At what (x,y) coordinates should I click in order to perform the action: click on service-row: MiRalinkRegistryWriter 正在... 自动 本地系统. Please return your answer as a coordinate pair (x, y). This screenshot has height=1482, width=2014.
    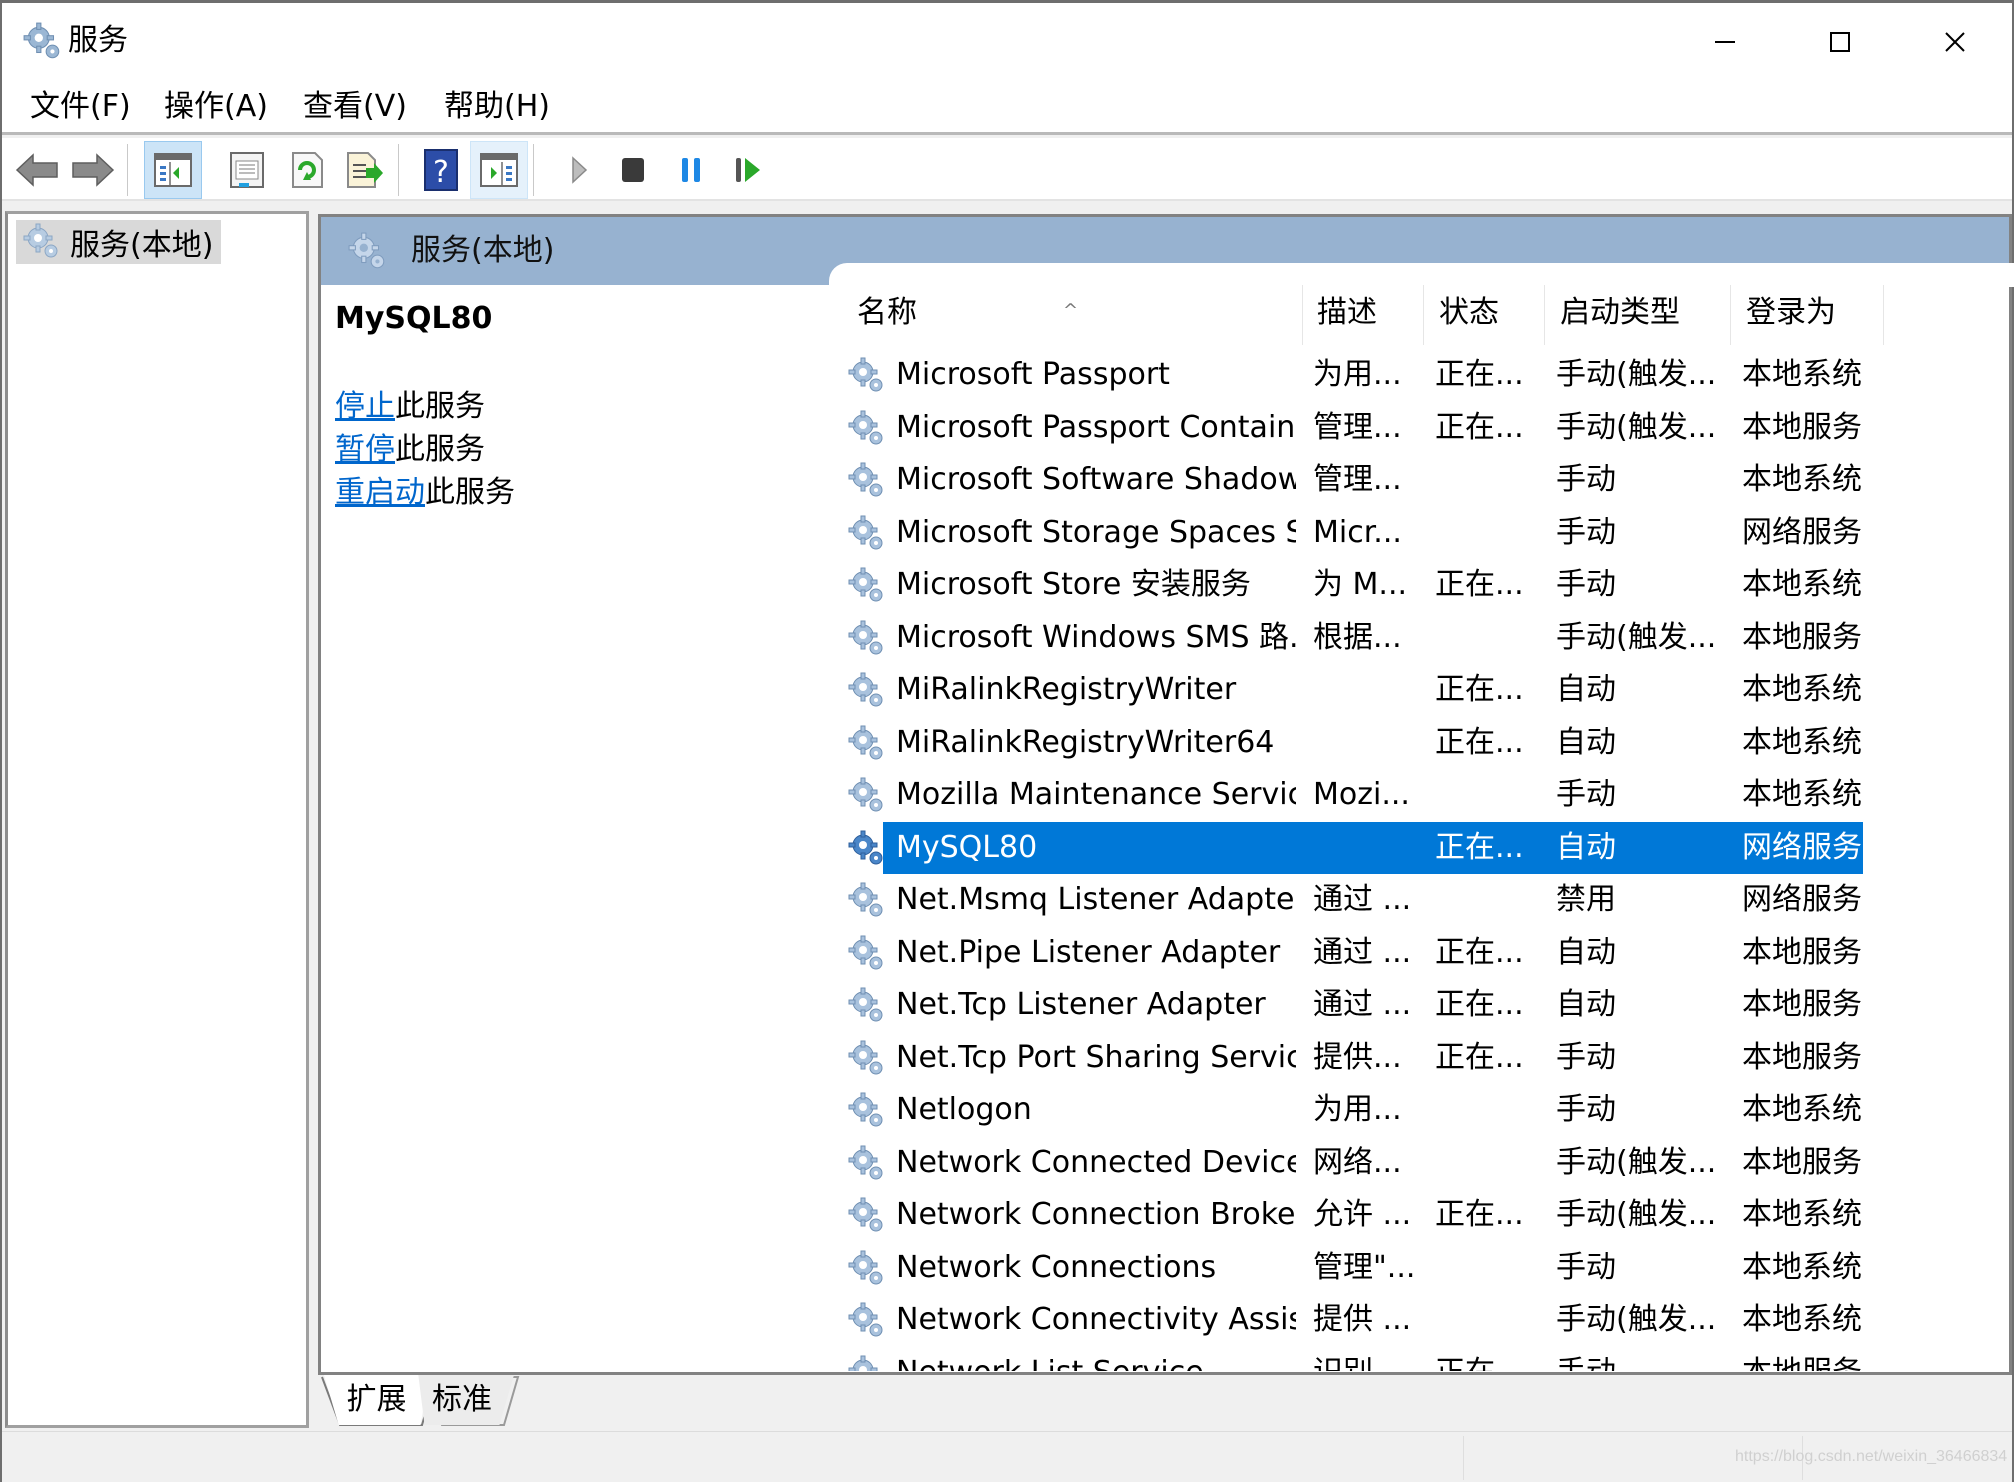
    Looking at the image, I should click on (1372, 690).